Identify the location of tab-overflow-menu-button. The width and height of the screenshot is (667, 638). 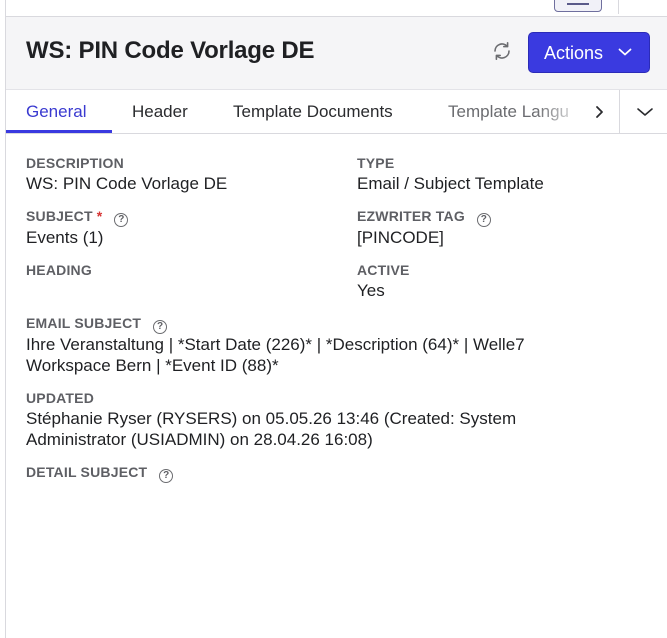
(643, 111).